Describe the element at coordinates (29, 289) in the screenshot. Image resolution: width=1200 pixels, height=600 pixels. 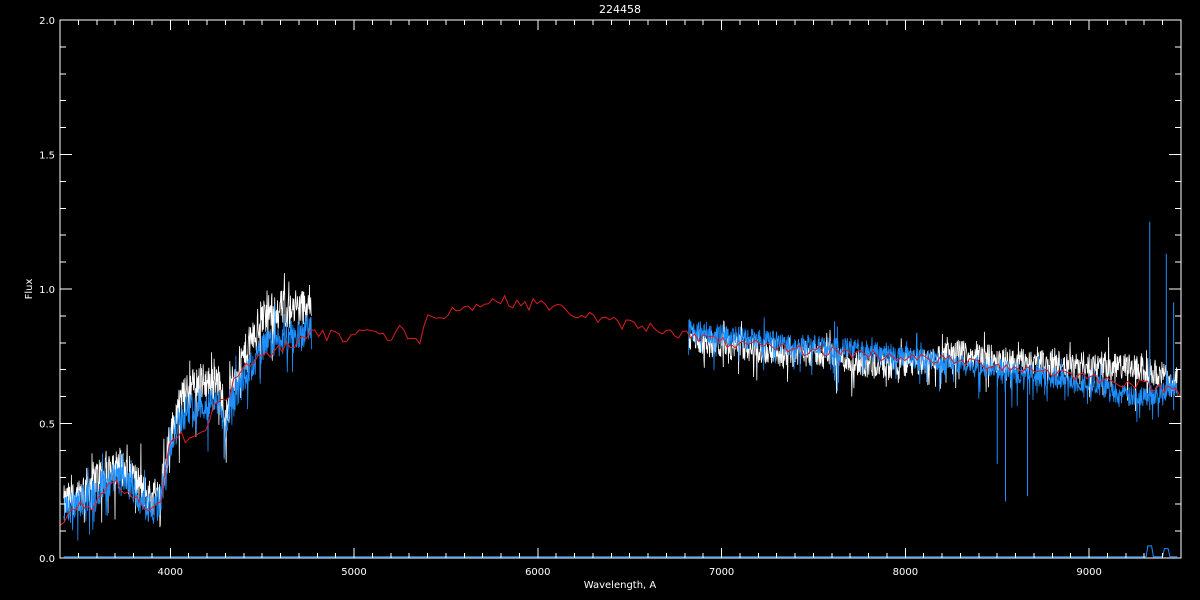
I see `y-axis-title: Flux` at that location.